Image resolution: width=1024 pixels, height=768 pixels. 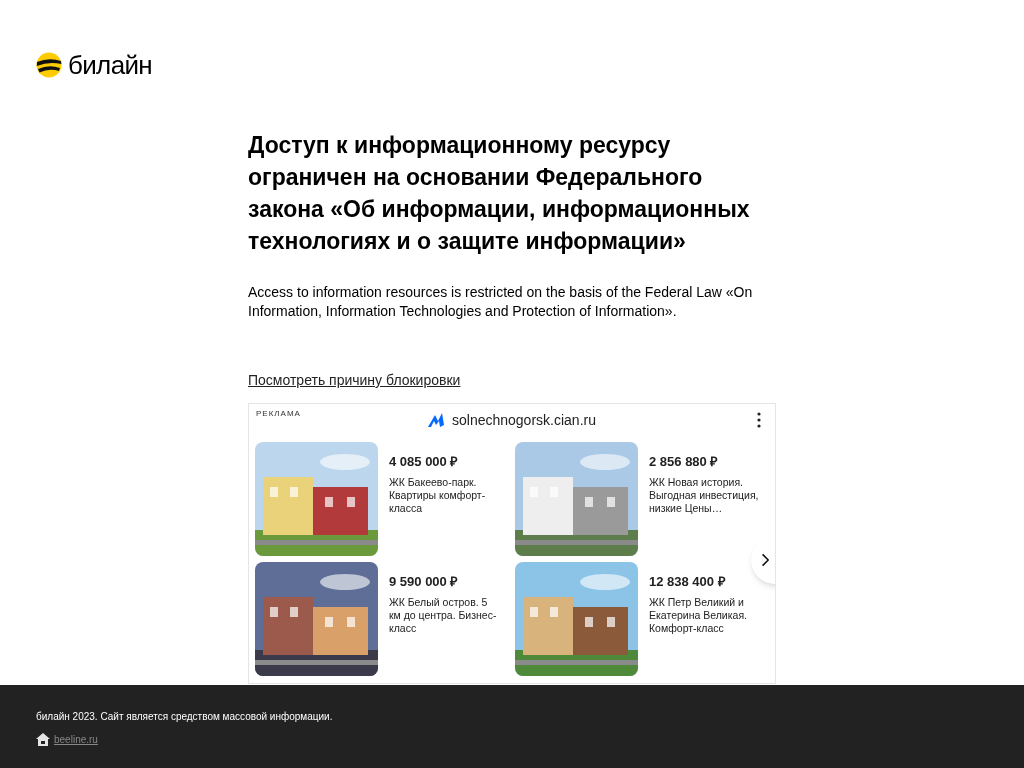 I want to click on home-icon, so click(x=43, y=739).